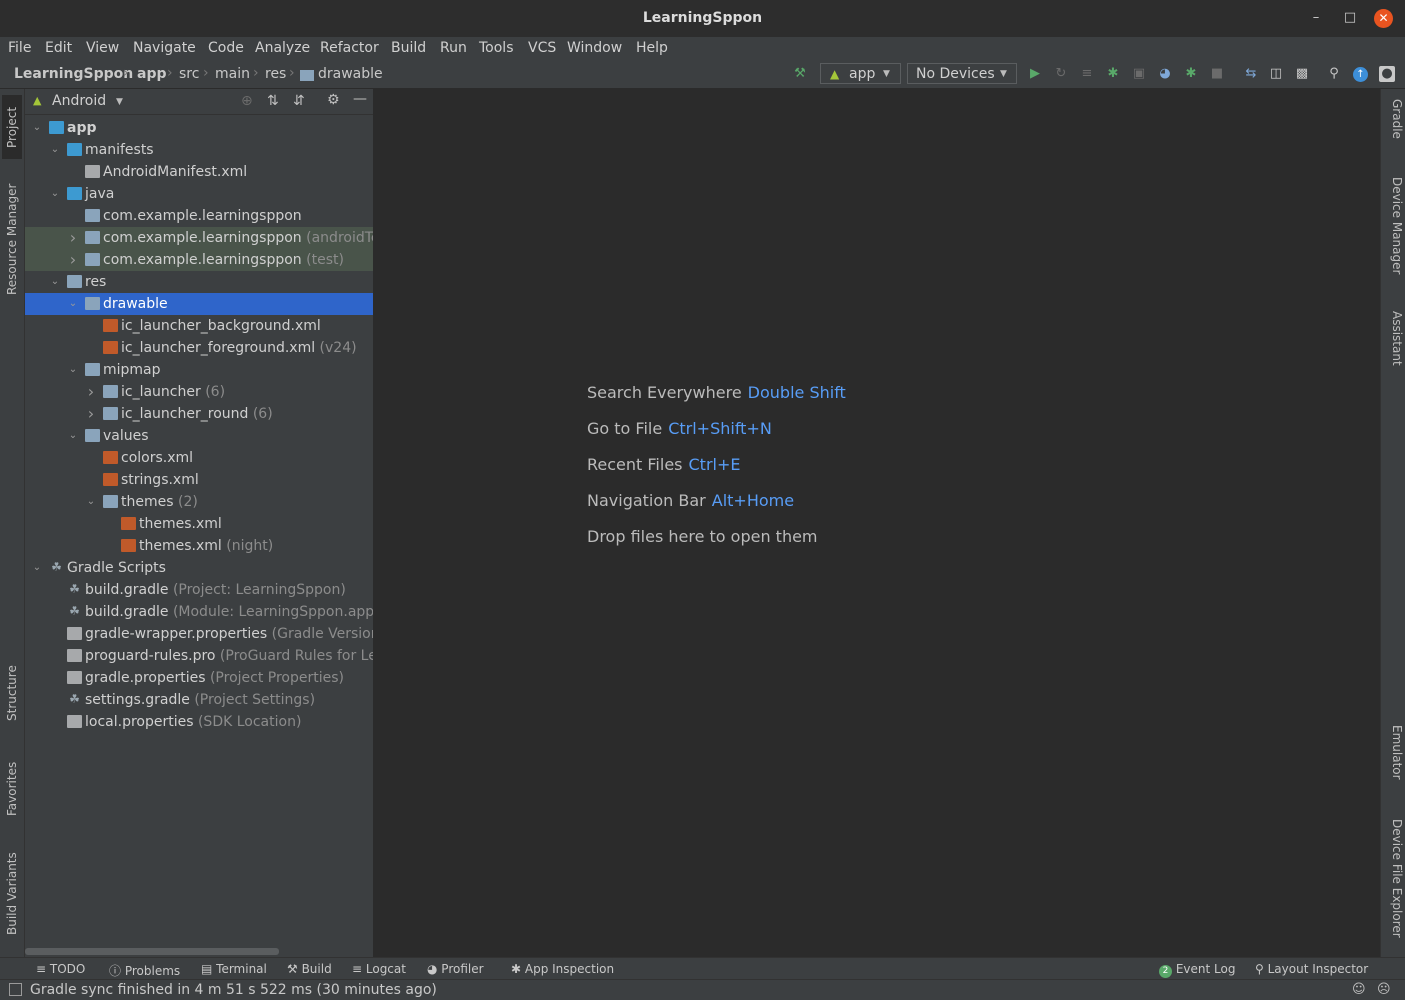  What do you see at coordinates (1387, 74) in the screenshot?
I see `account-icon: ●` at bounding box center [1387, 74].